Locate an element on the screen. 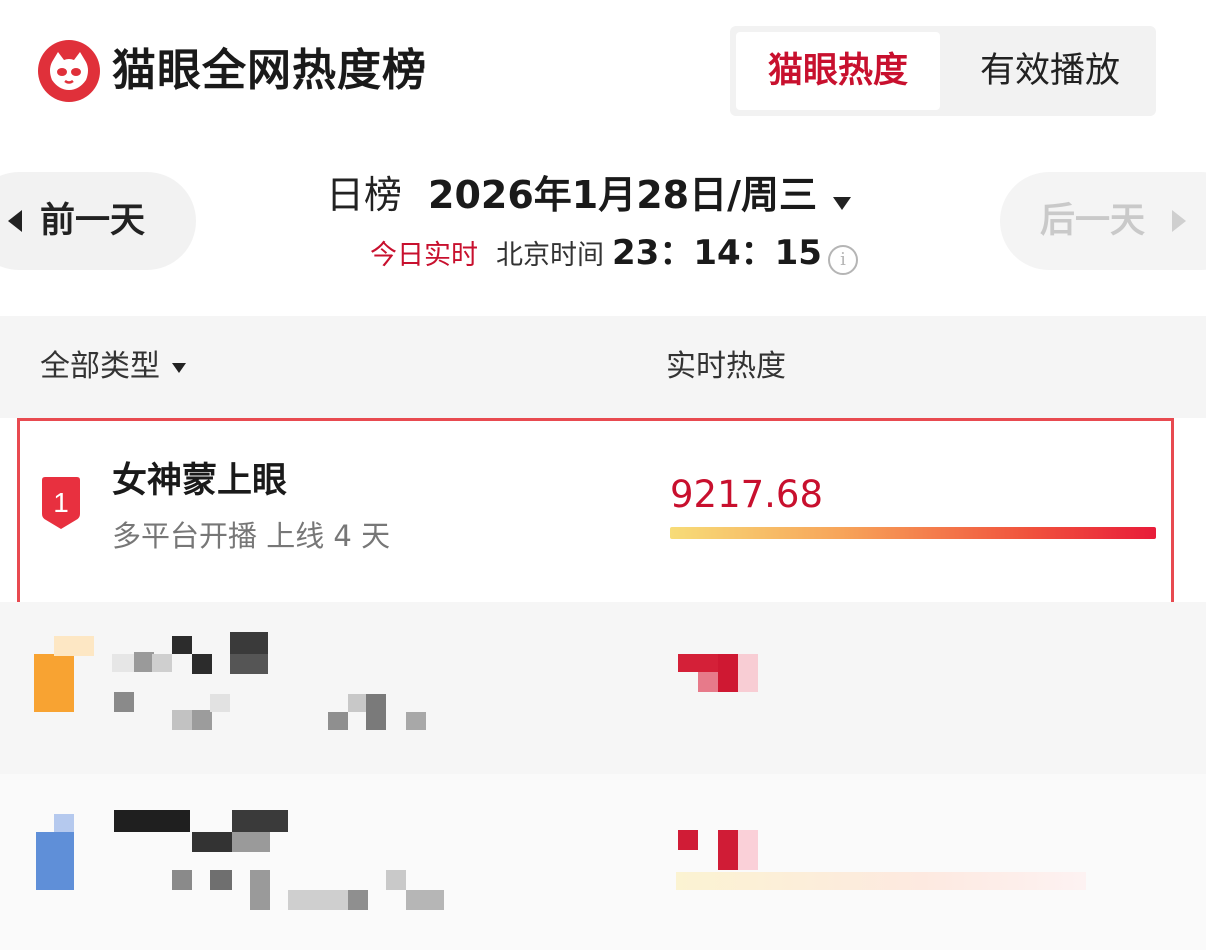 The height and width of the screenshot is (950, 1206). date-selector: 日榜 2026年1月28日/周三 is located at coordinates (588, 195).